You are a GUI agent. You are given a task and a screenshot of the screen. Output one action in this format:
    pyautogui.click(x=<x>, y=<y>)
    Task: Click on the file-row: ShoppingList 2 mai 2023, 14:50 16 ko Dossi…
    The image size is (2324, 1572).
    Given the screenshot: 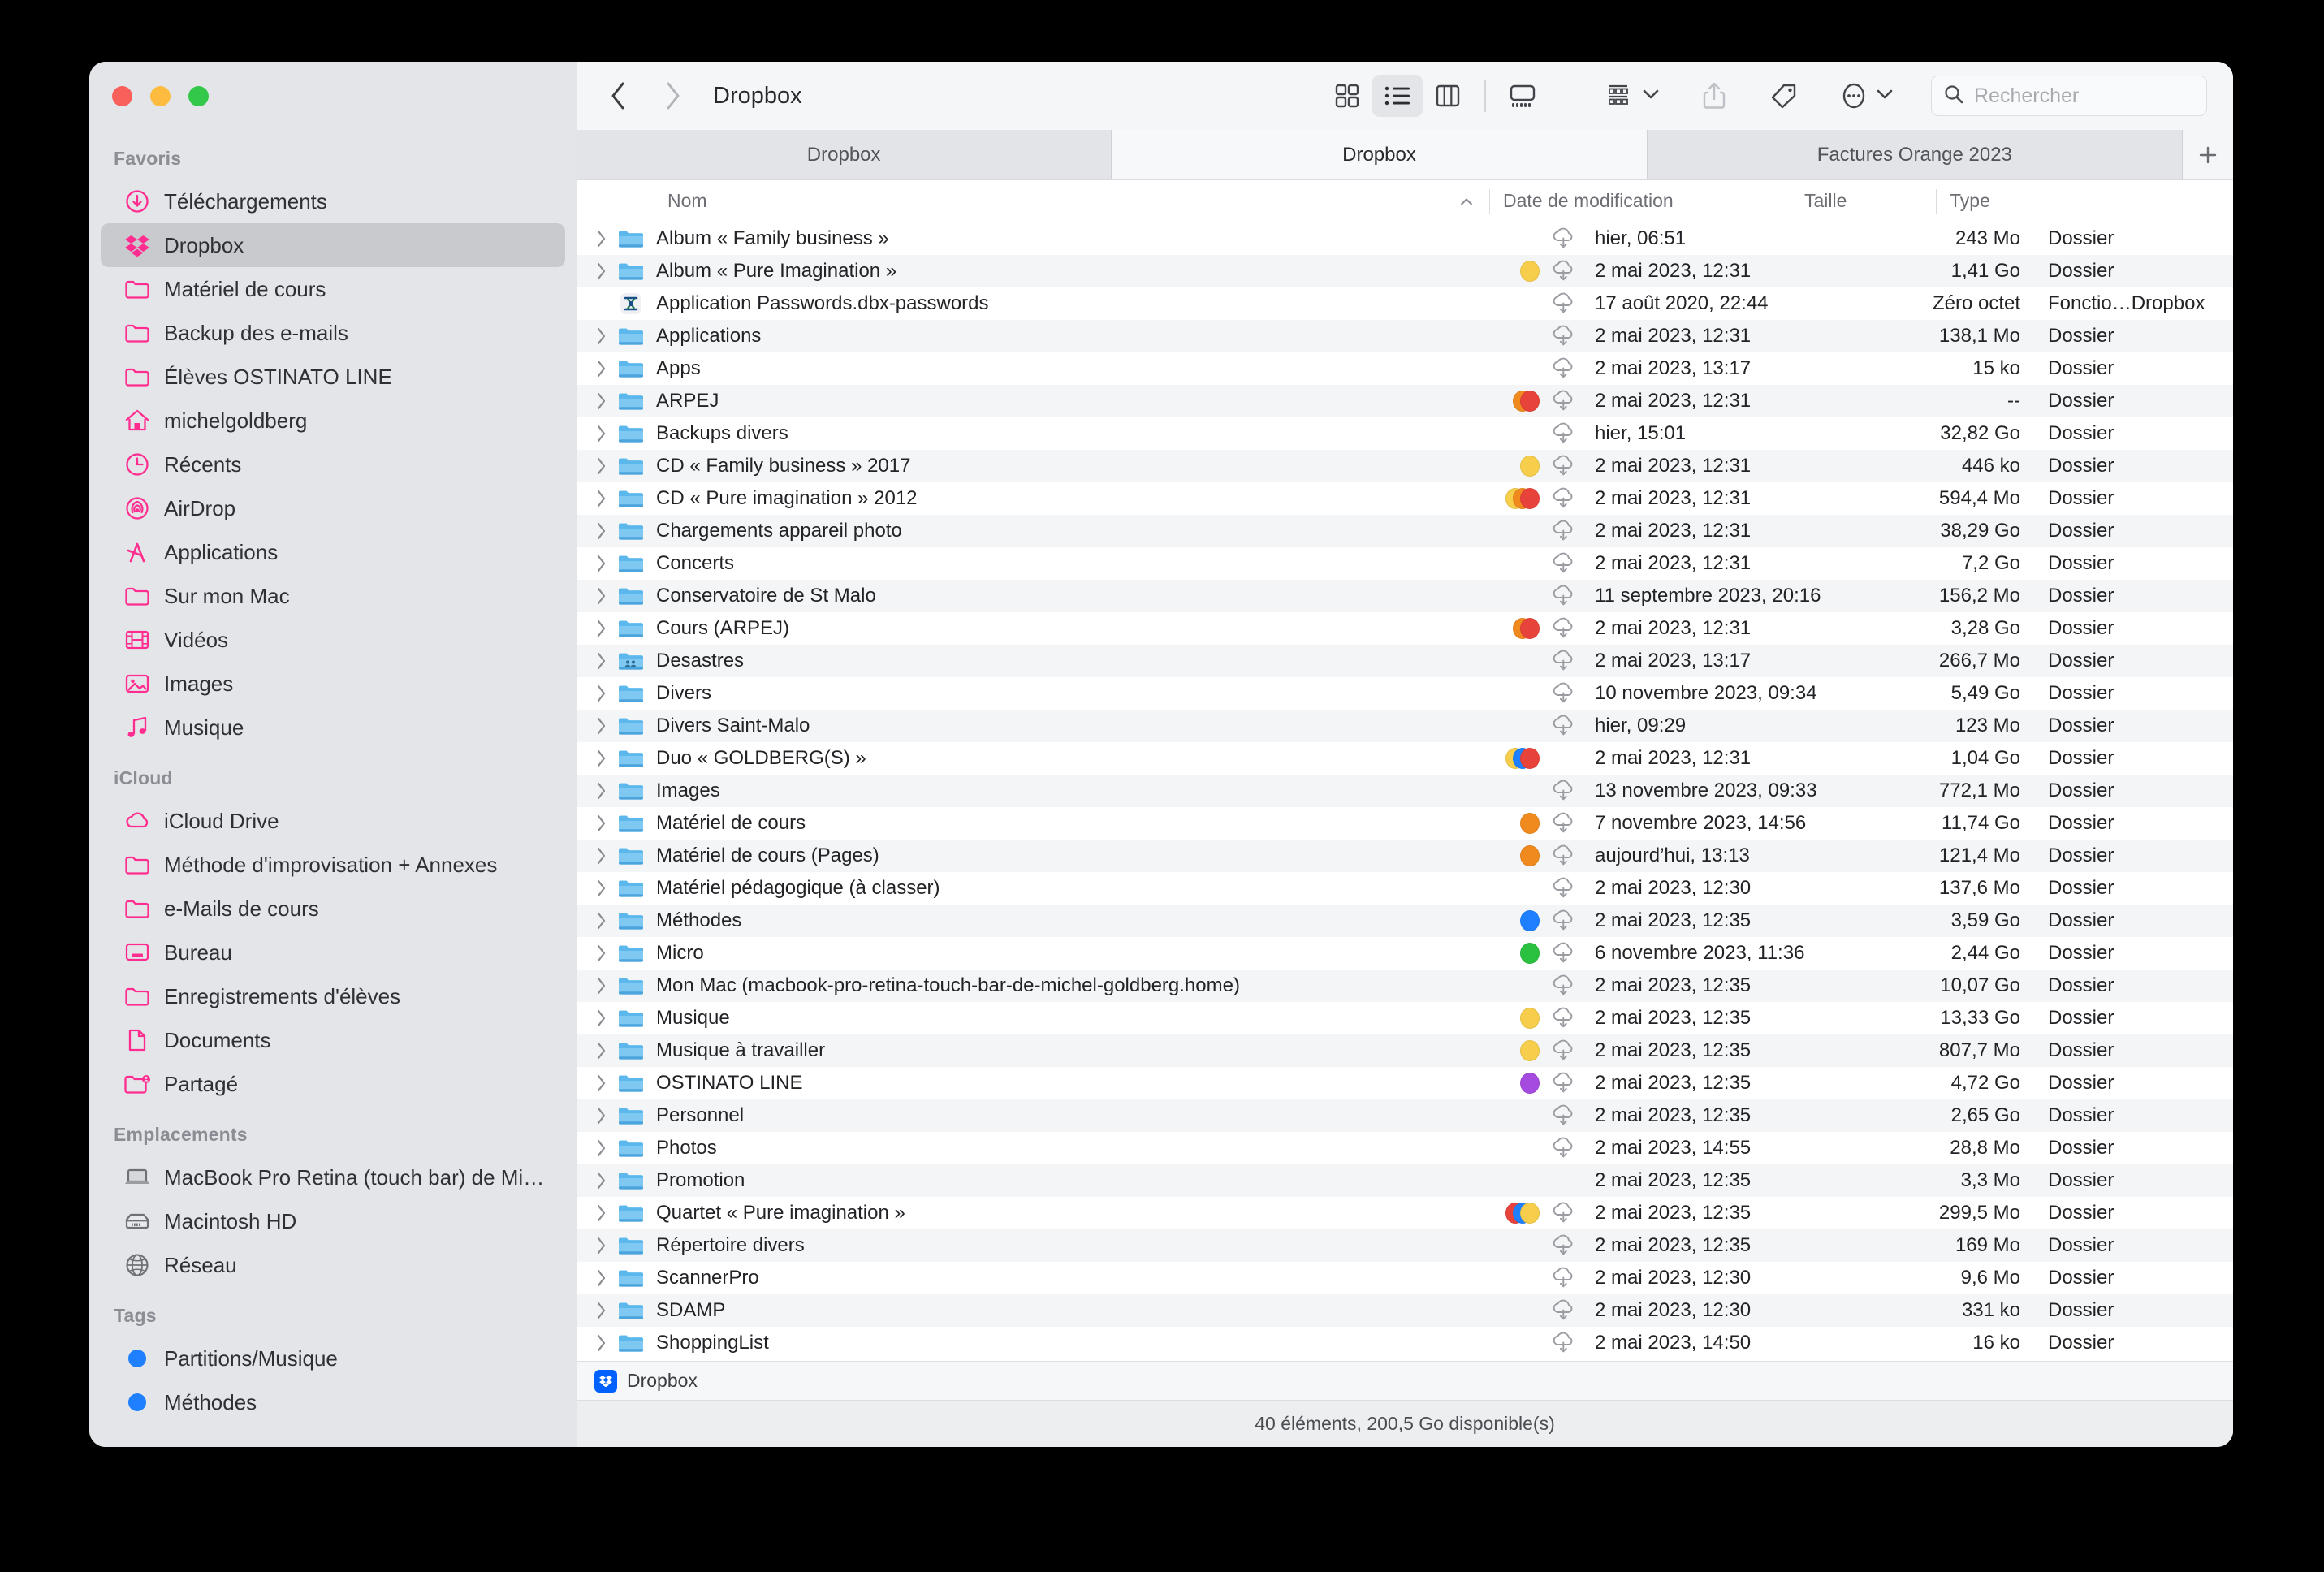 What is the action you would take?
    pyautogui.click(x=1405, y=1343)
    